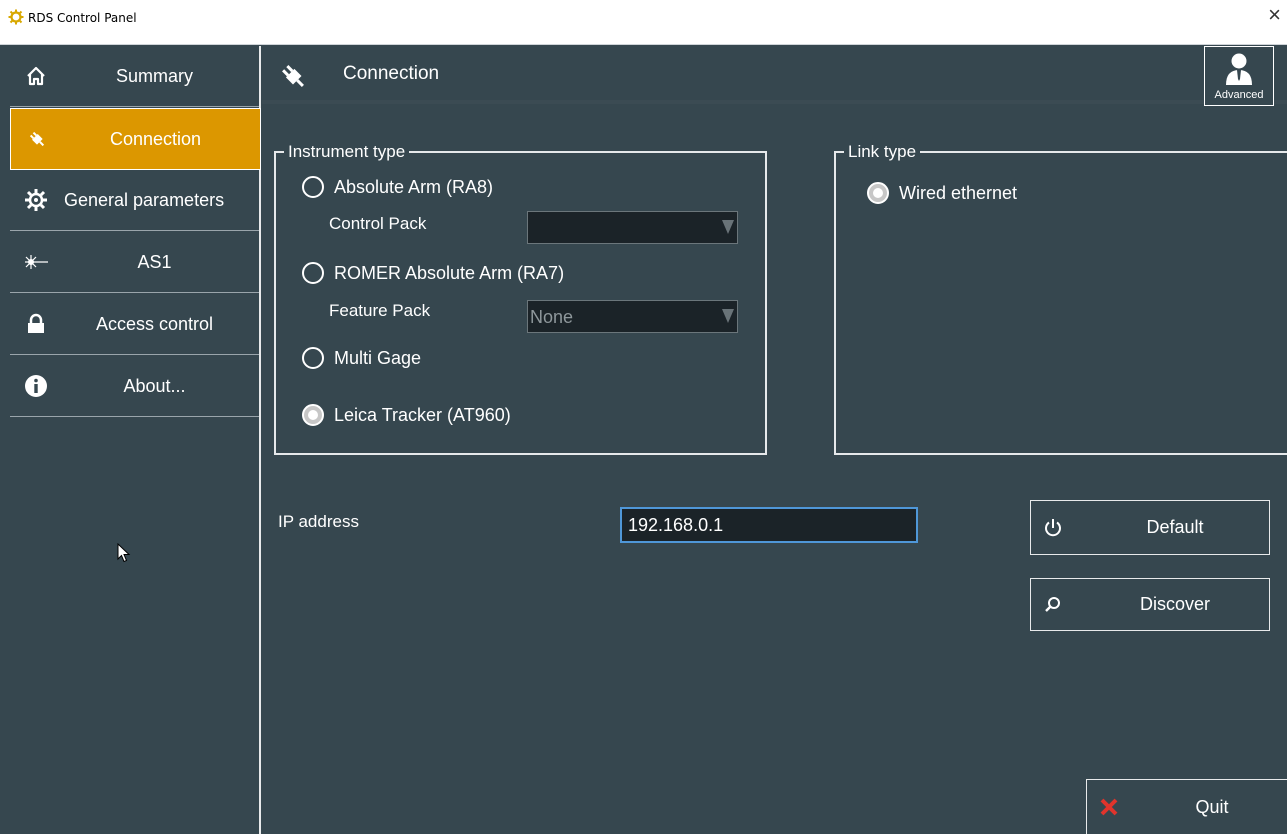  What do you see at coordinates (958, 193) in the screenshot?
I see `radio-label: Wired ethernet` at bounding box center [958, 193].